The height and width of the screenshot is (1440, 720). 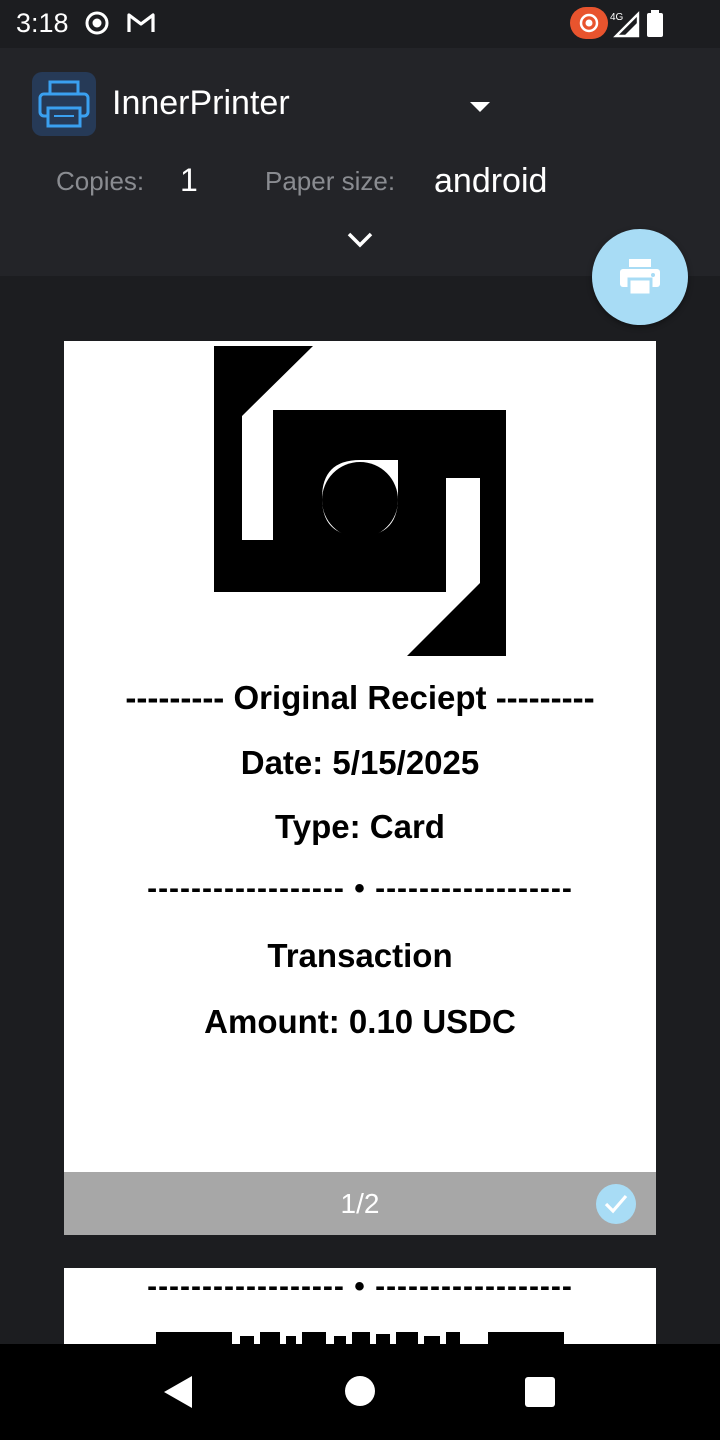 I want to click on receipt-title: --------- Original Reciept ---------, so click(x=360, y=697).